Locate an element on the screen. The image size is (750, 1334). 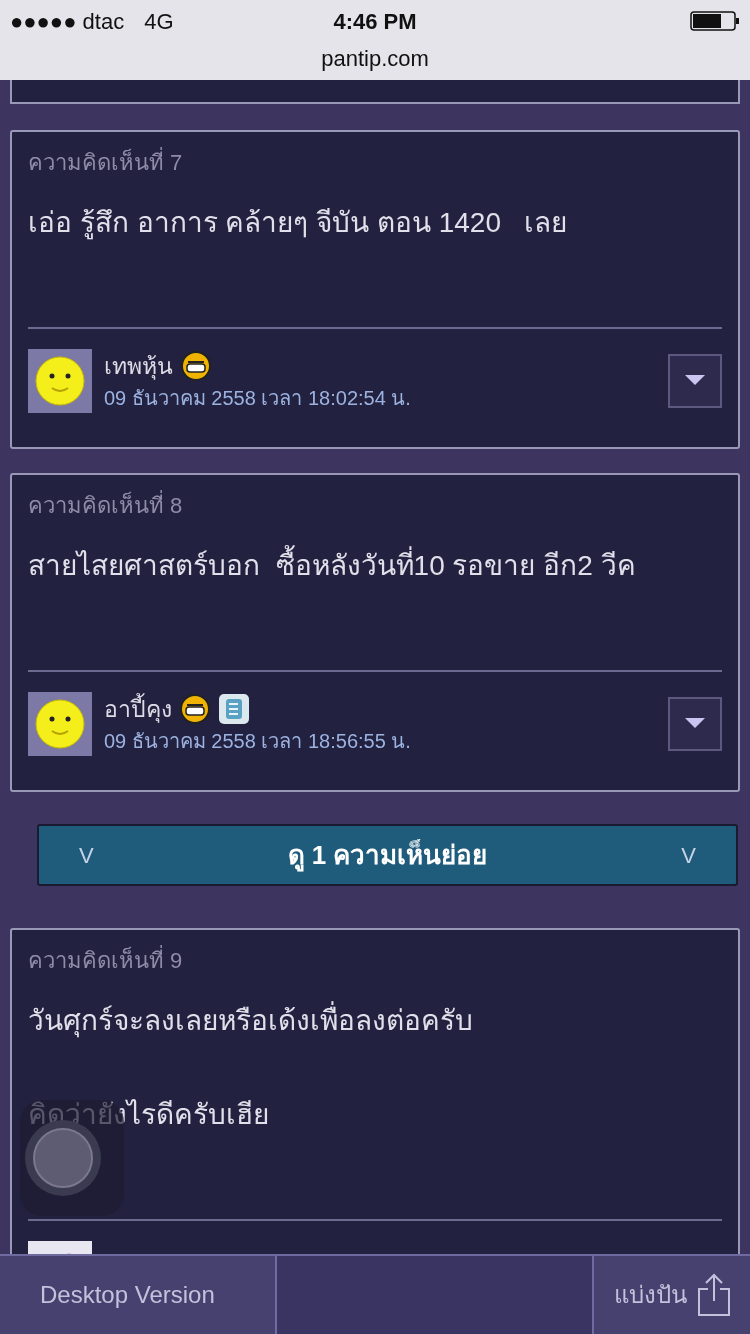
comment-timestamp: 09 ธันวาคม 2558 เวลา 18:56:55 น. is located at coordinates (258, 741).